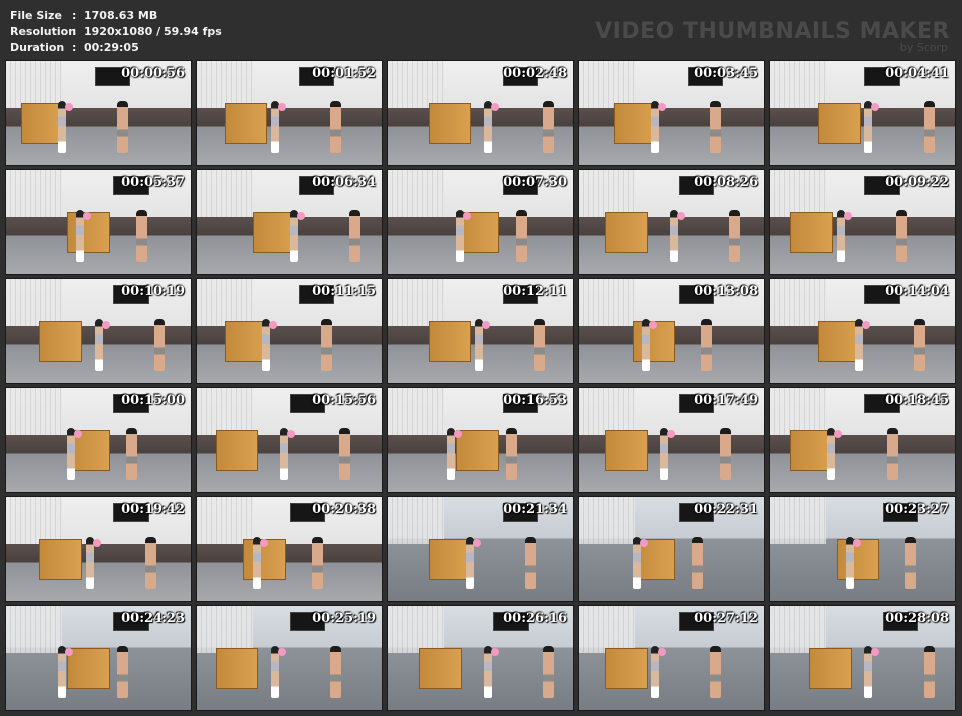  I want to click on thumbnail-timestamp: 00:06:34, so click(344, 182).